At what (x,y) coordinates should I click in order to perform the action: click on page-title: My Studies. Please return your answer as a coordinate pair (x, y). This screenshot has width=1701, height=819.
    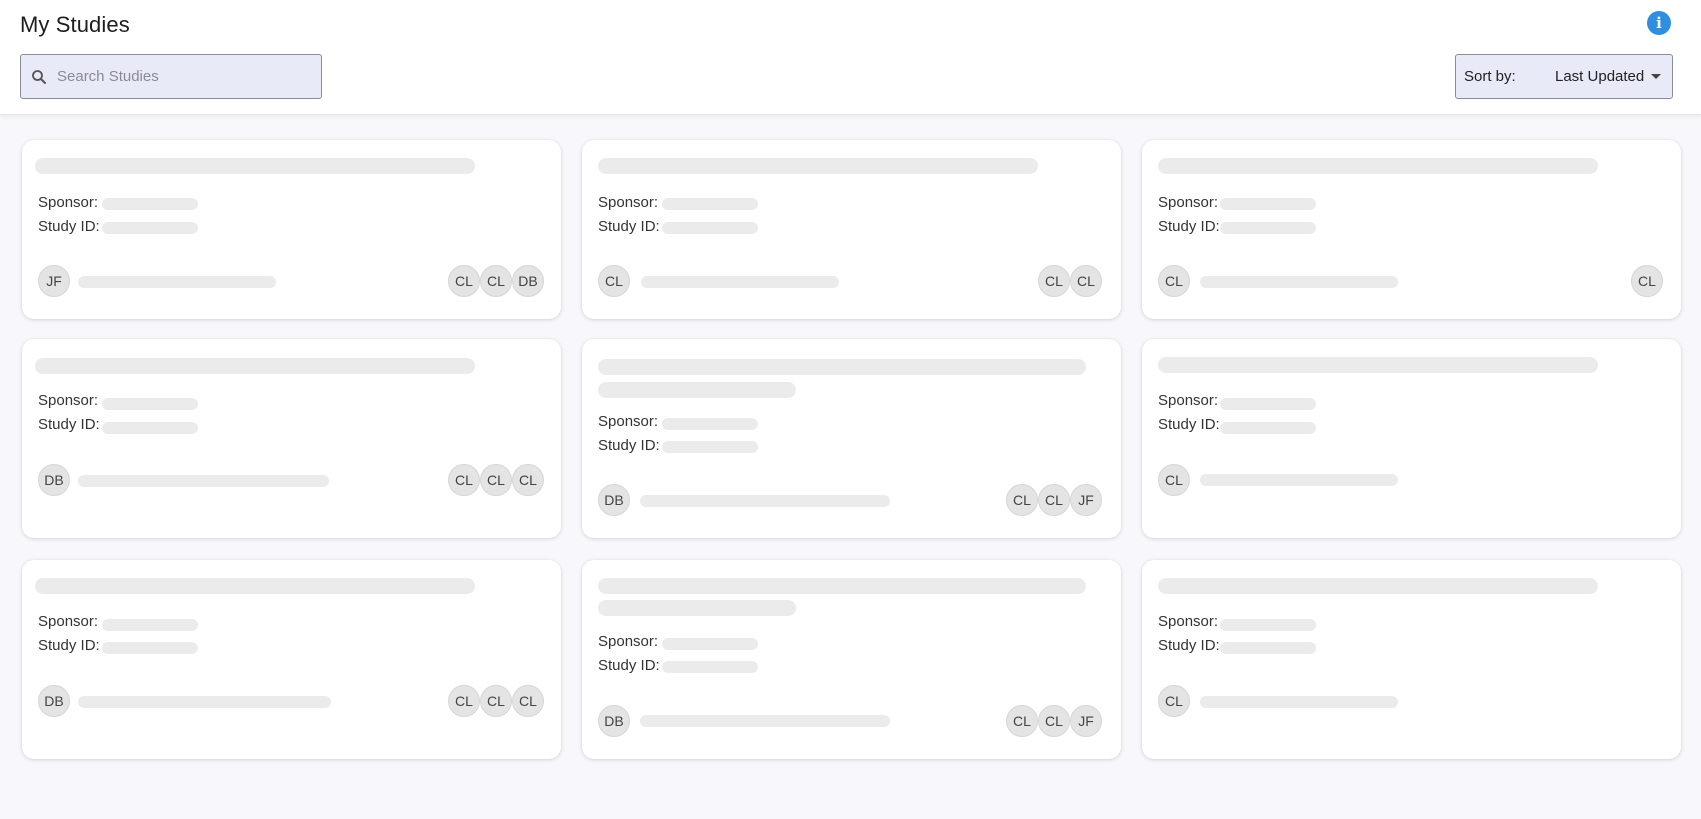
    Looking at the image, I should click on (75, 24).